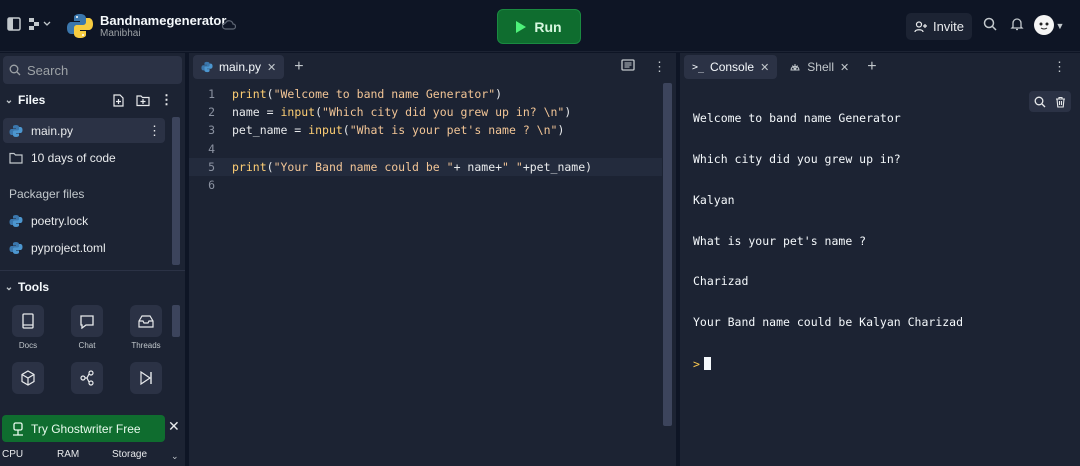  Describe the element at coordinates (174, 426) in the screenshot. I see `close-icon: ✕` at that location.